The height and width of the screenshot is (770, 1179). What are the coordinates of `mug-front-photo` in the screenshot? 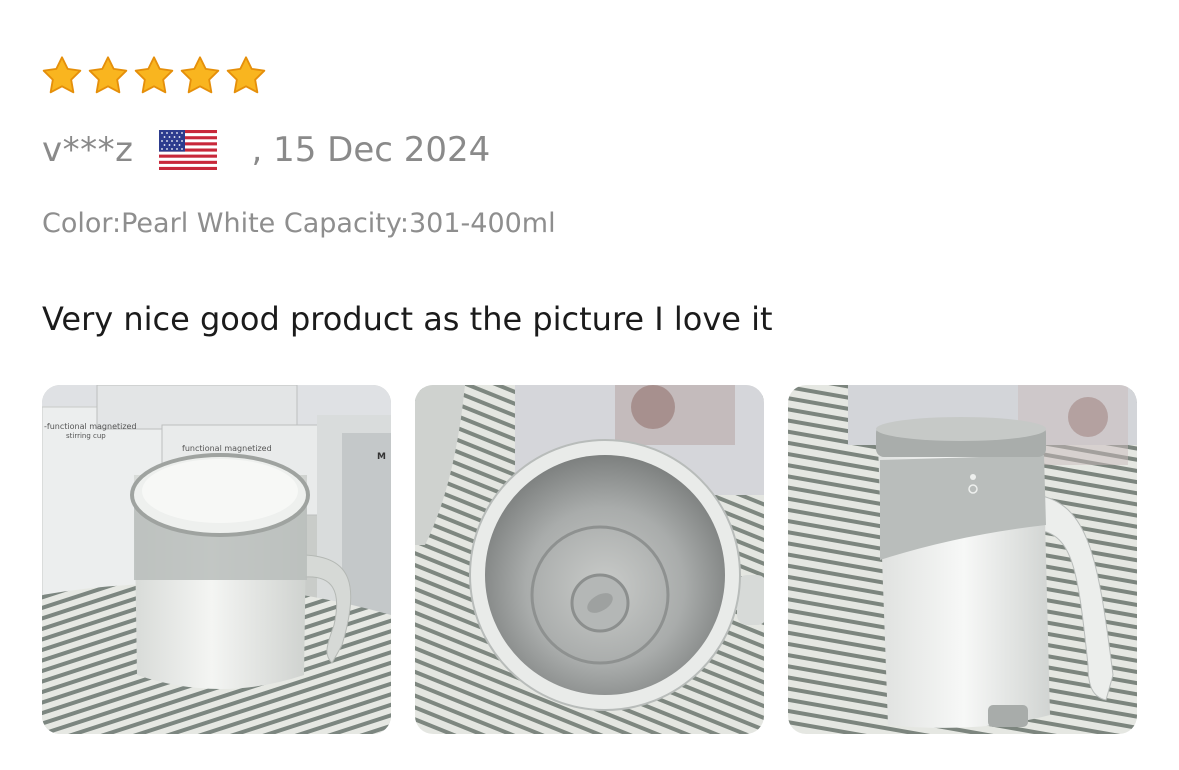 It's located at (962, 559).